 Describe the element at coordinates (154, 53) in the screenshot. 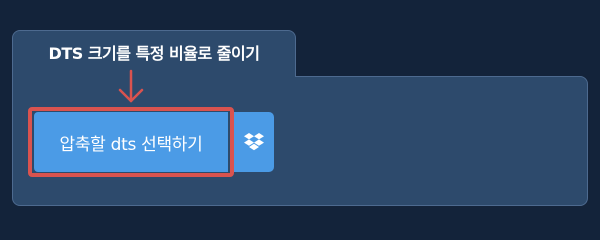

I see `panel-title: DTS 크기를 특정 비율로 줄이기` at that location.